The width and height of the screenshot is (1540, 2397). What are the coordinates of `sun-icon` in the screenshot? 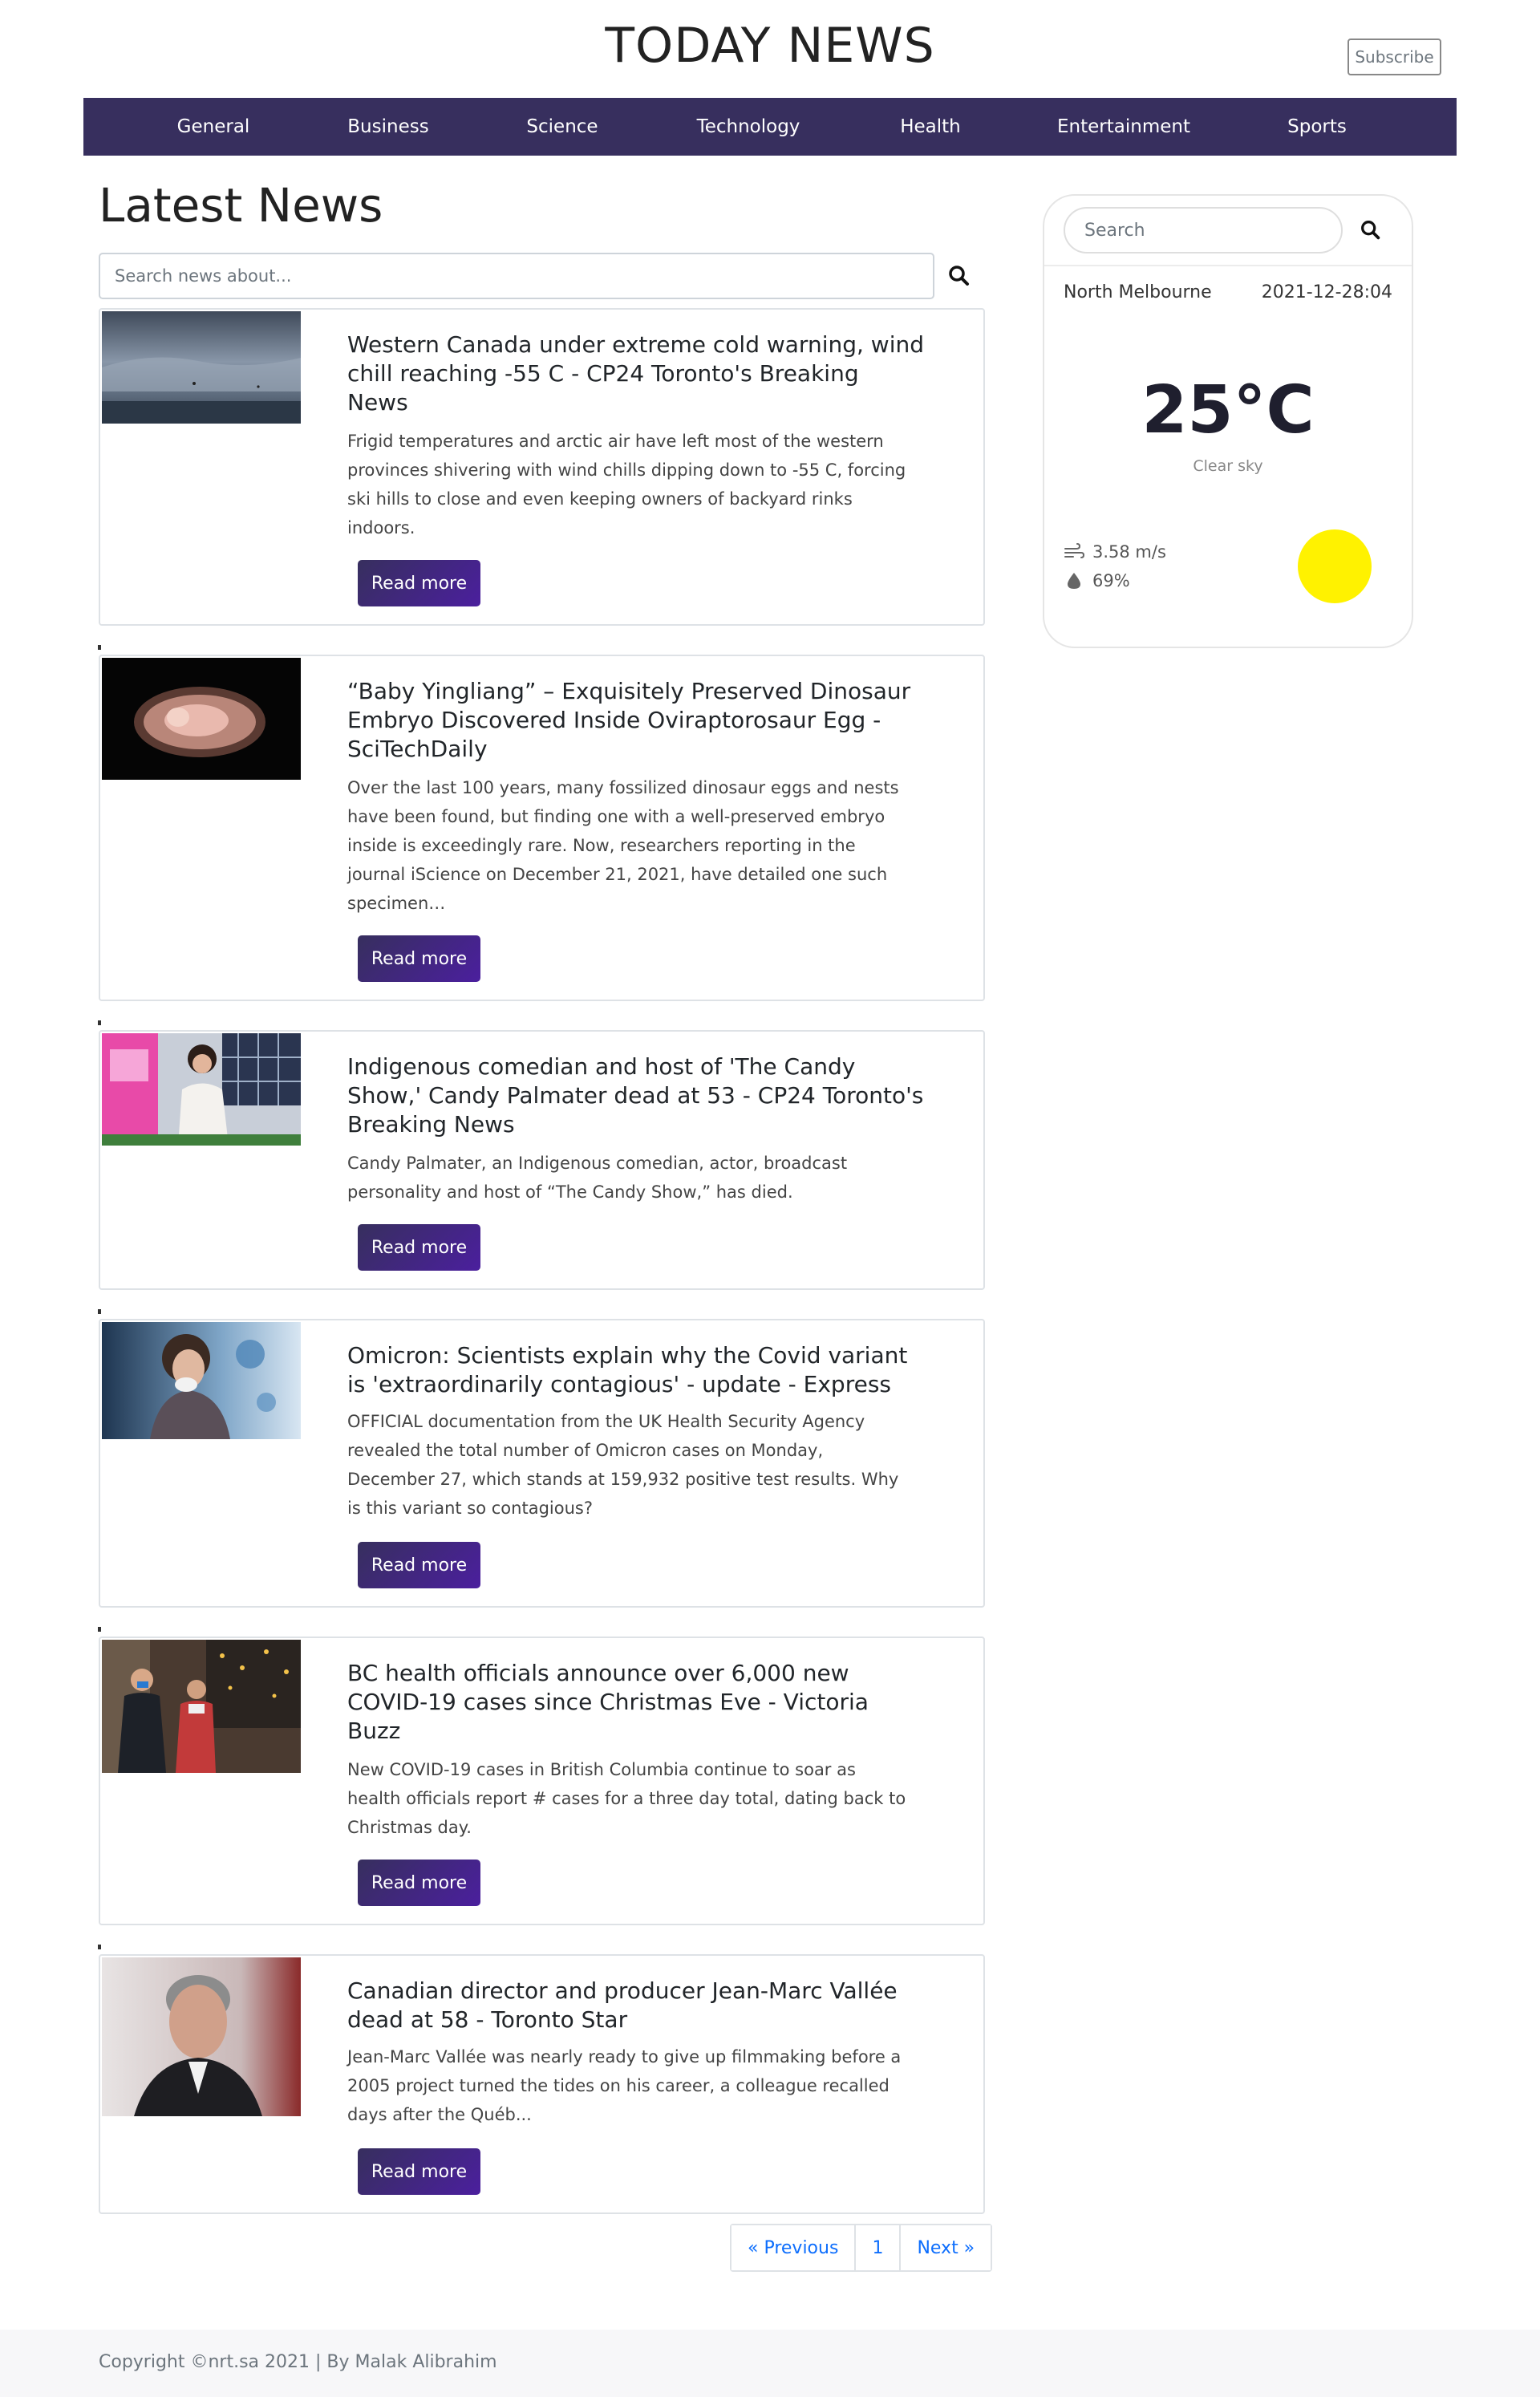 It's located at (1335, 566).